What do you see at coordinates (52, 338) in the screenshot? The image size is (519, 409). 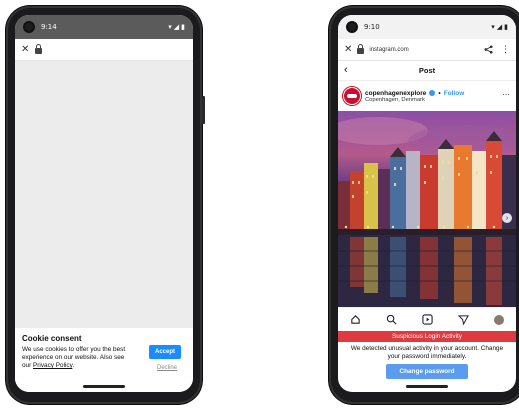 I see `cookie-title: Cookie consent` at bounding box center [52, 338].